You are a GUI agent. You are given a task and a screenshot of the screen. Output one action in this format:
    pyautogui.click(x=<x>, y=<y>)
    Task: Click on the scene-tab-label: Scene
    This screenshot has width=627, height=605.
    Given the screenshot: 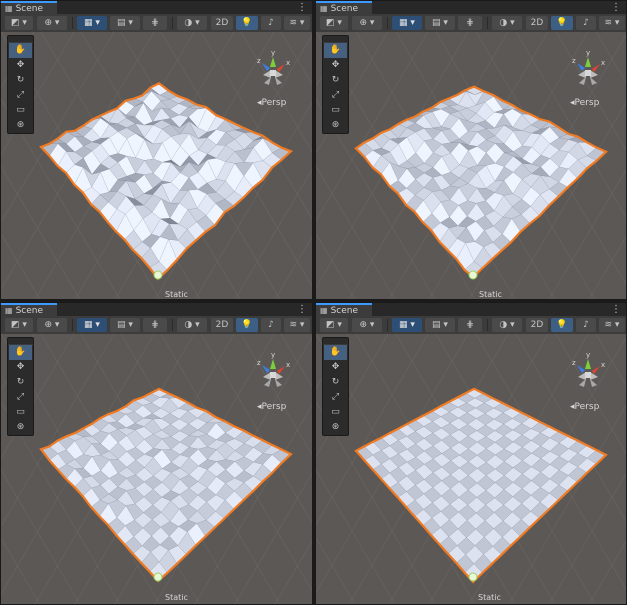 What is the action you would take?
    pyautogui.click(x=344, y=311)
    